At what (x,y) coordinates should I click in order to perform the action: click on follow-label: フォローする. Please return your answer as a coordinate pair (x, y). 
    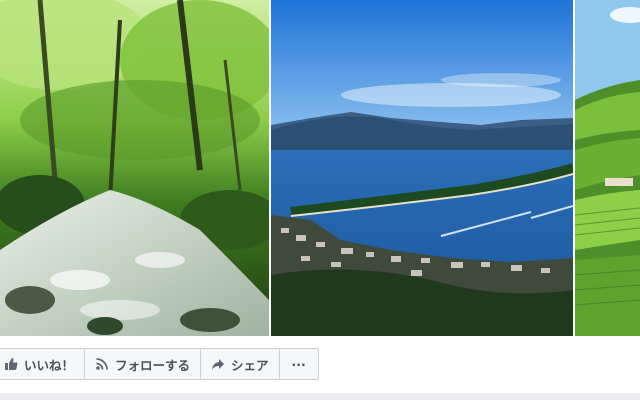
    Looking at the image, I should click on (153, 365).